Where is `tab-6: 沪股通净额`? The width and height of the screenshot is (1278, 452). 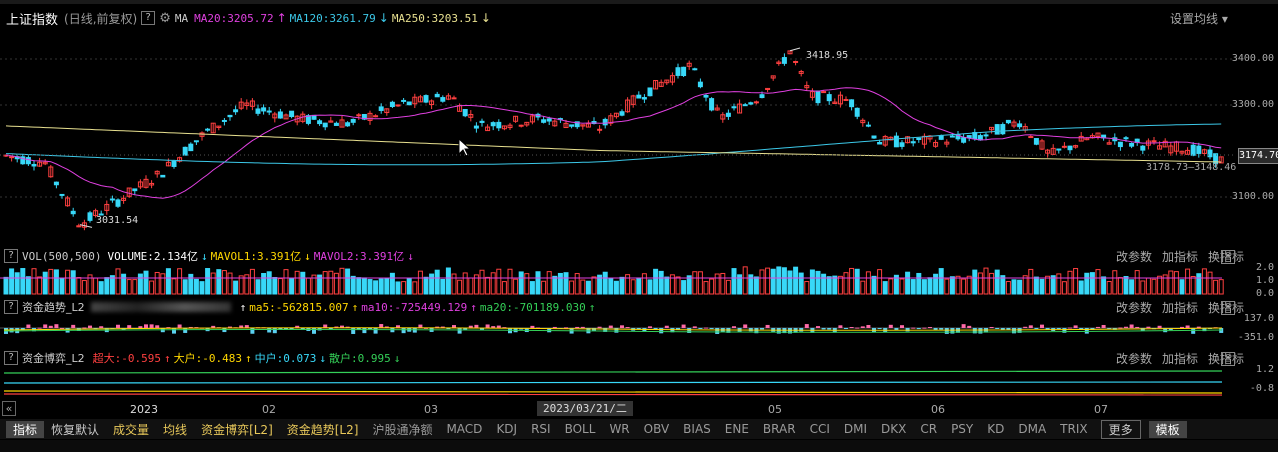
tab-6: 沪股通净额 is located at coordinates (402, 429).